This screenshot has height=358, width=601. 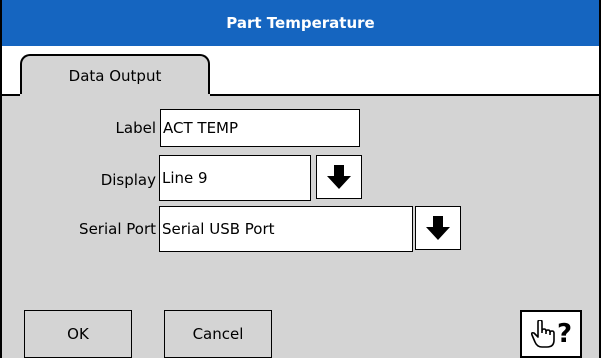 What do you see at coordinates (117, 229) in the screenshot?
I see `serial-port-caption: Serial Port` at bounding box center [117, 229].